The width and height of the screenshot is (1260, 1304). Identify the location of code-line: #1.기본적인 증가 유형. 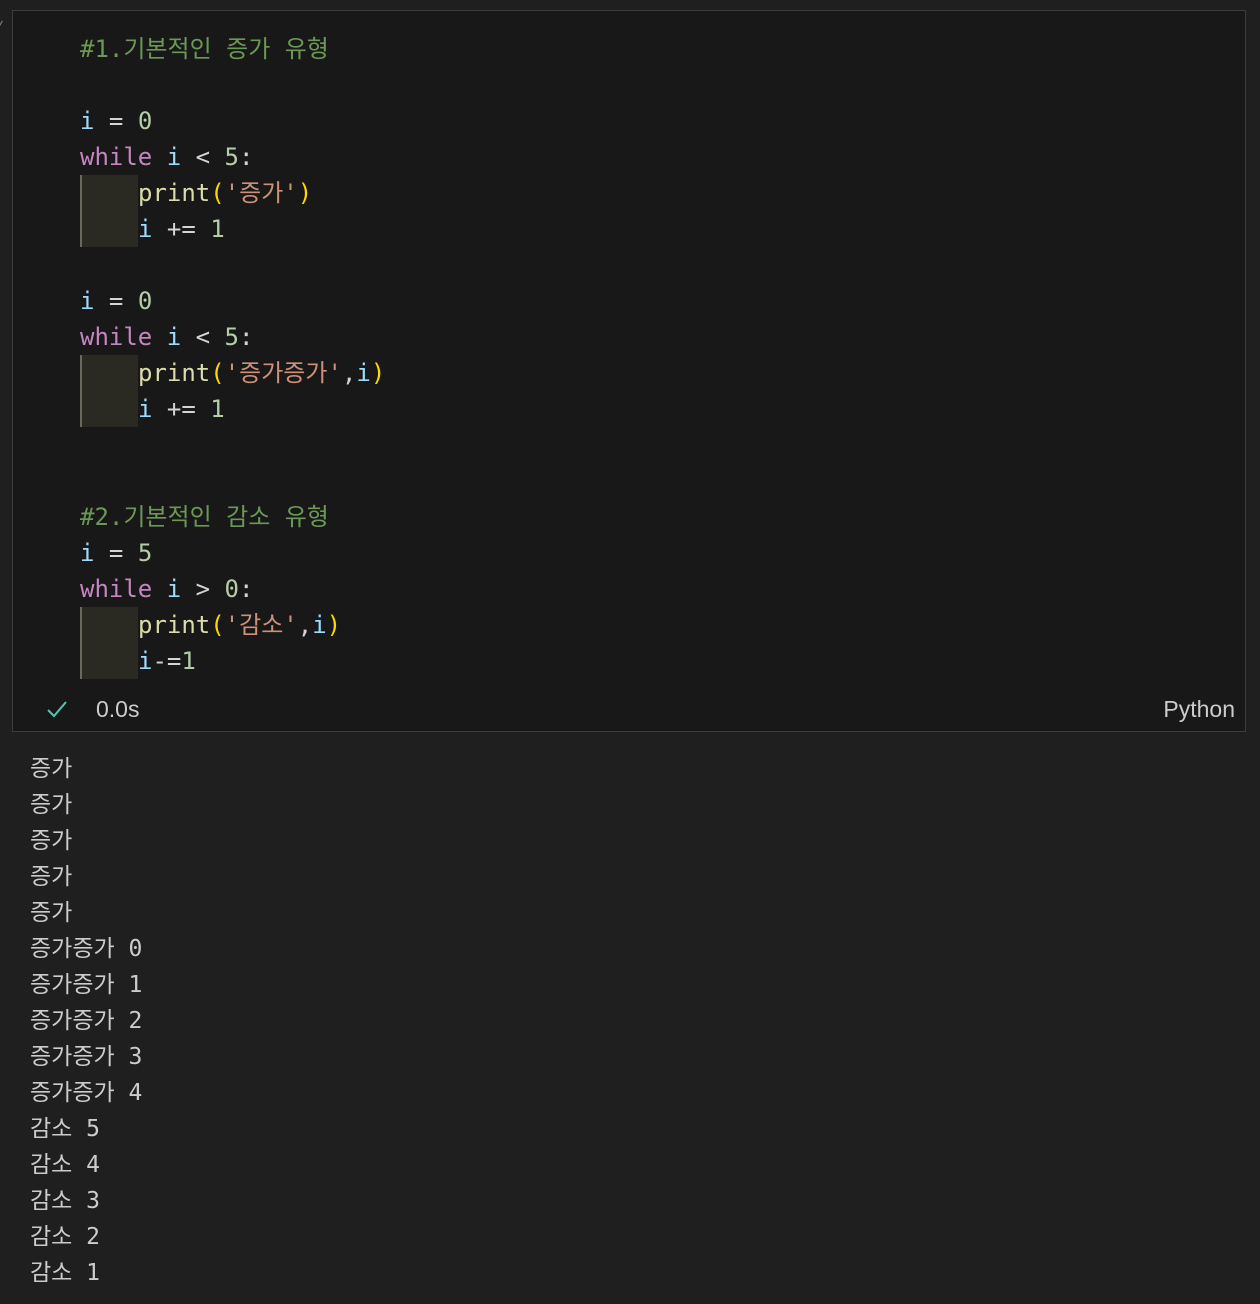
(232, 49).